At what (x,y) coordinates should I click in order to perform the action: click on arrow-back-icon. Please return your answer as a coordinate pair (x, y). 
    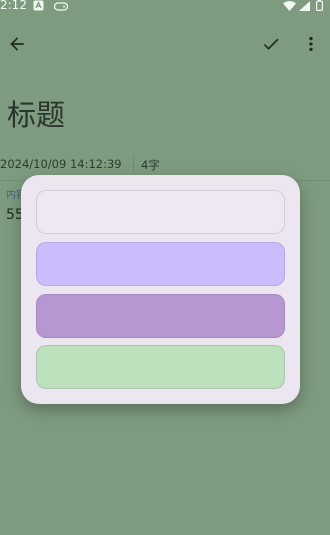
    Looking at the image, I should click on (17, 44).